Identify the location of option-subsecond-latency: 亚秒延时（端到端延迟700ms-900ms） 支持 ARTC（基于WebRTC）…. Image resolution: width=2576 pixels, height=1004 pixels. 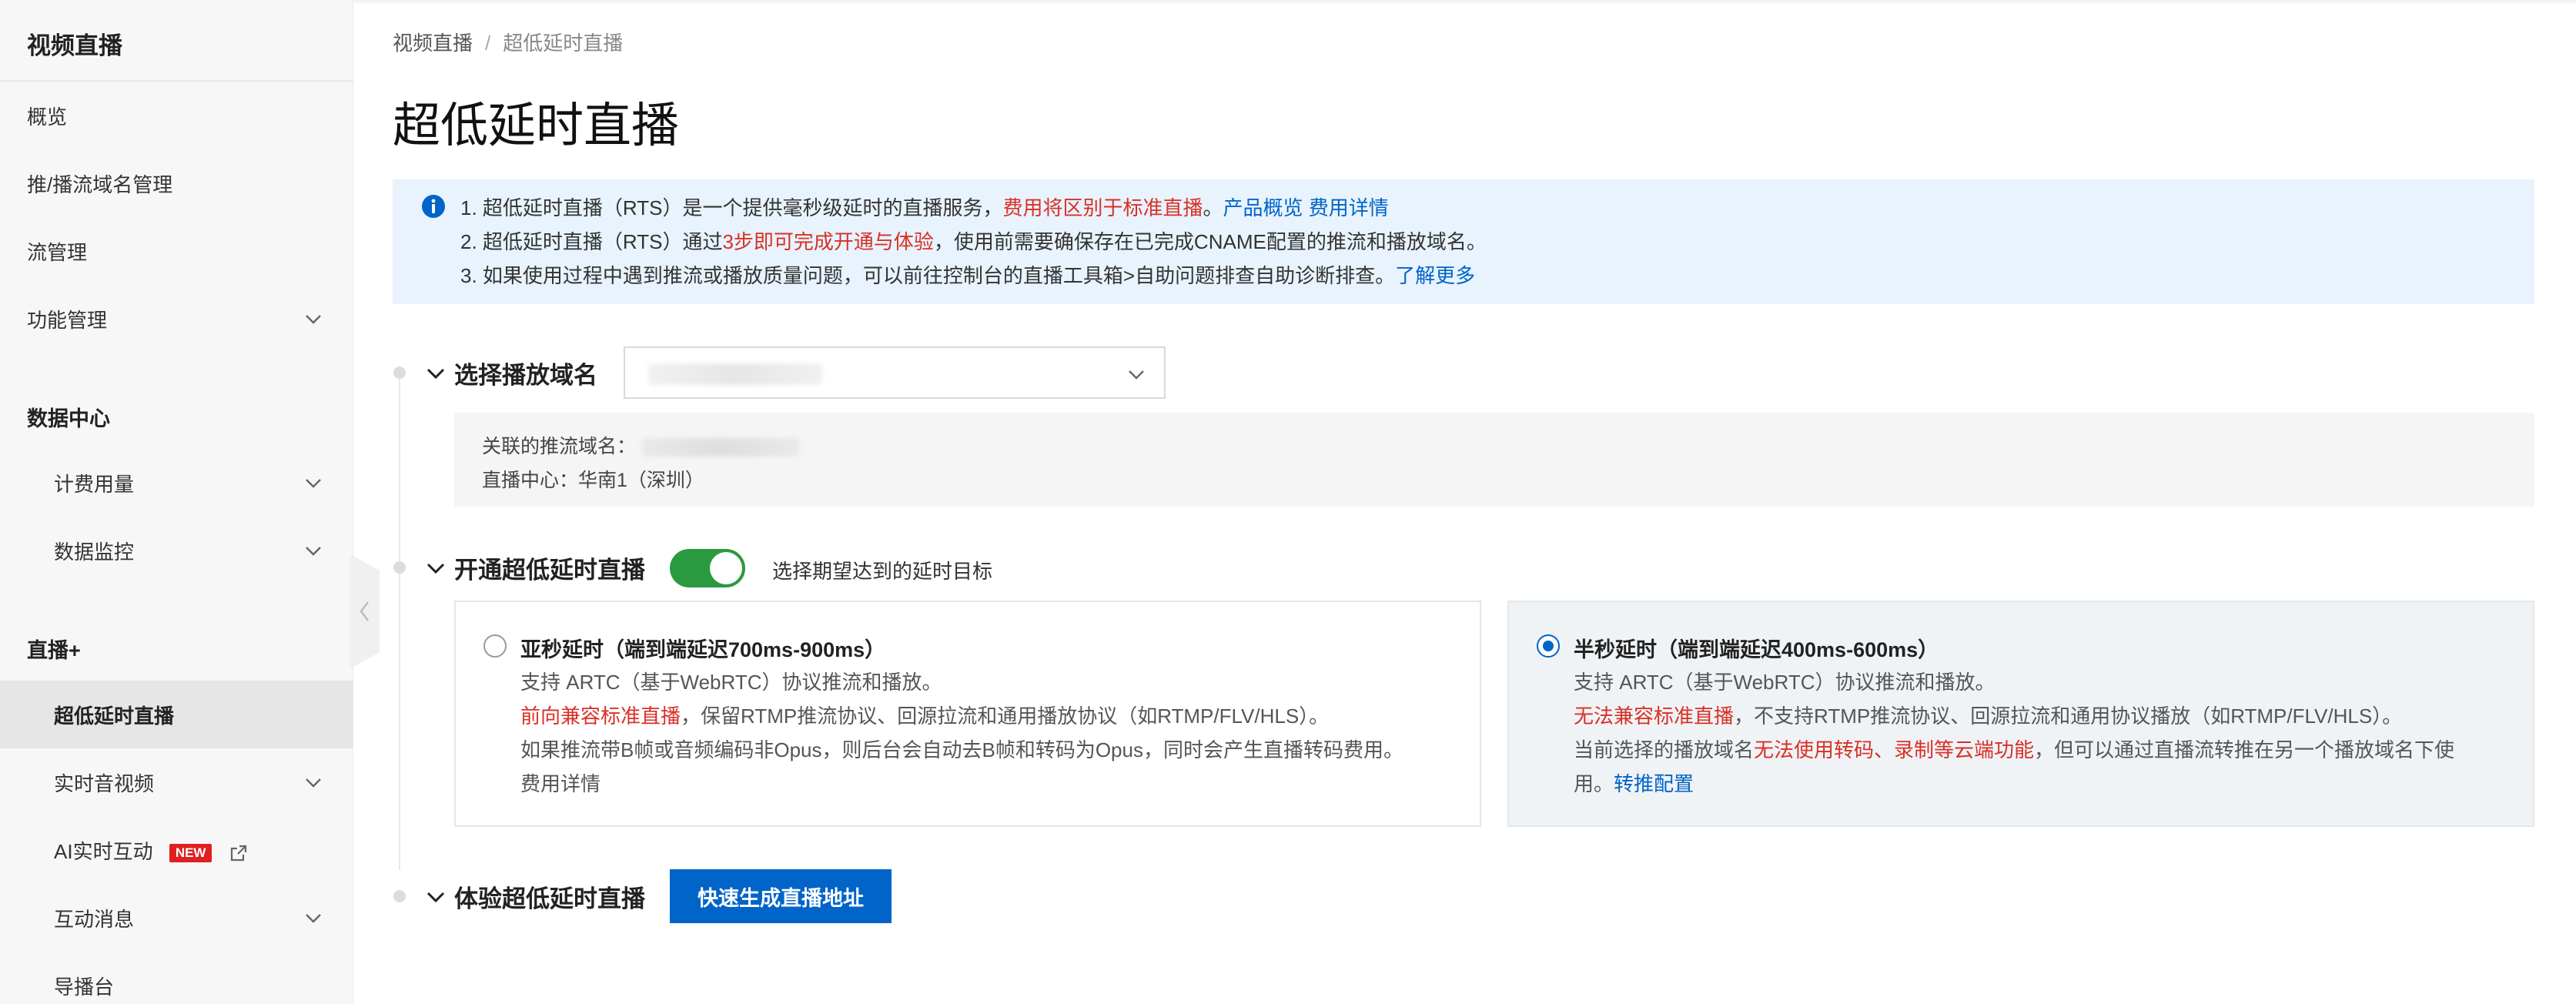
(968, 714).